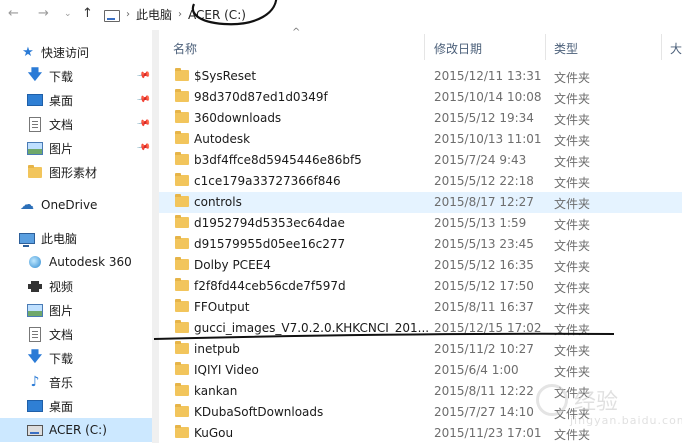 The width and height of the screenshot is (682, 444). What do you see at coordinates (35, 75) in the screenshot?
I see `download-icon: 🡇` at bounding box center [35, 75].